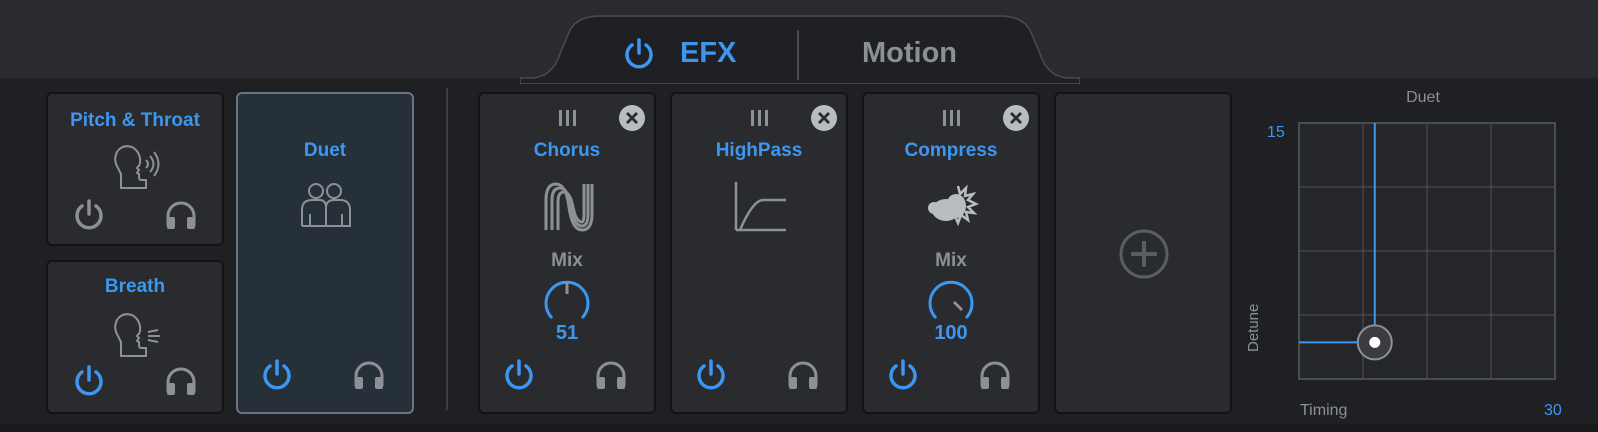 The image size is (1598, 432). Describe the element at coordinates (325, 253) in the screenshot. I see `module-duet: Duet` at that location.